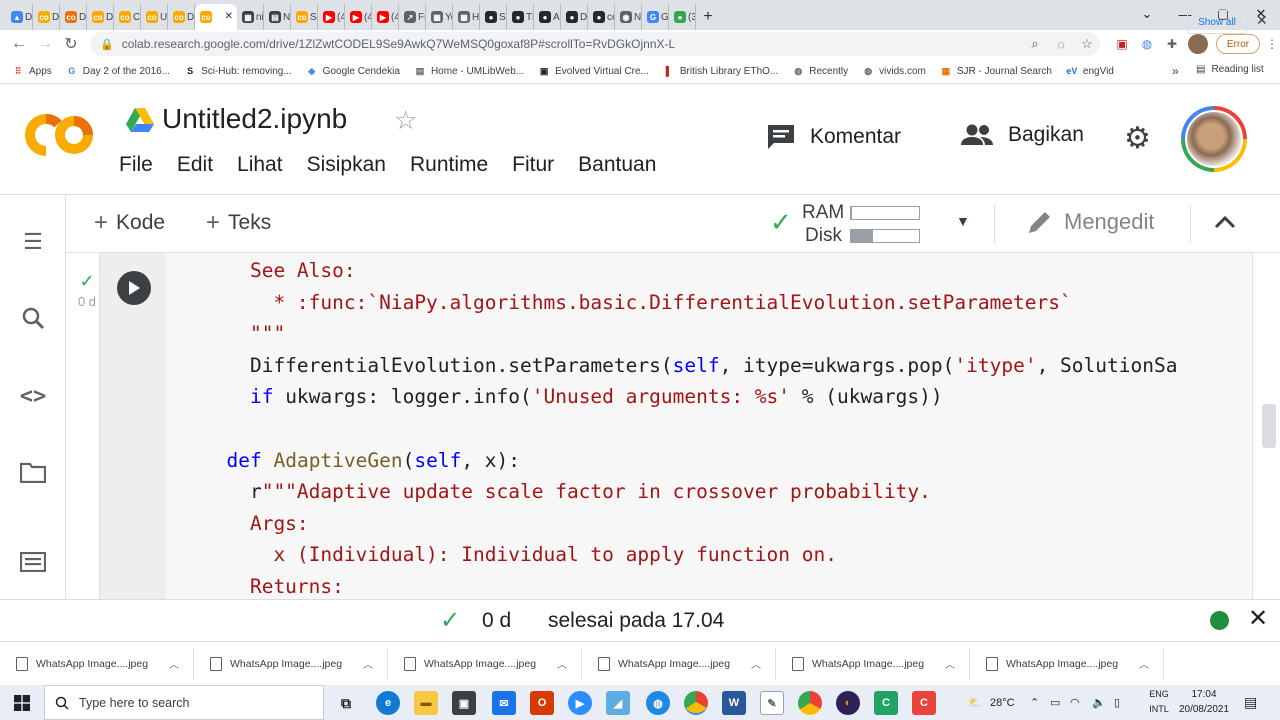 Image resolution: width=1280 pixels, height=720 pixels. Describe the element at coordinates (184, 702) in the screenshot. I see `taskbar-search-input: Type here to search` at that location.